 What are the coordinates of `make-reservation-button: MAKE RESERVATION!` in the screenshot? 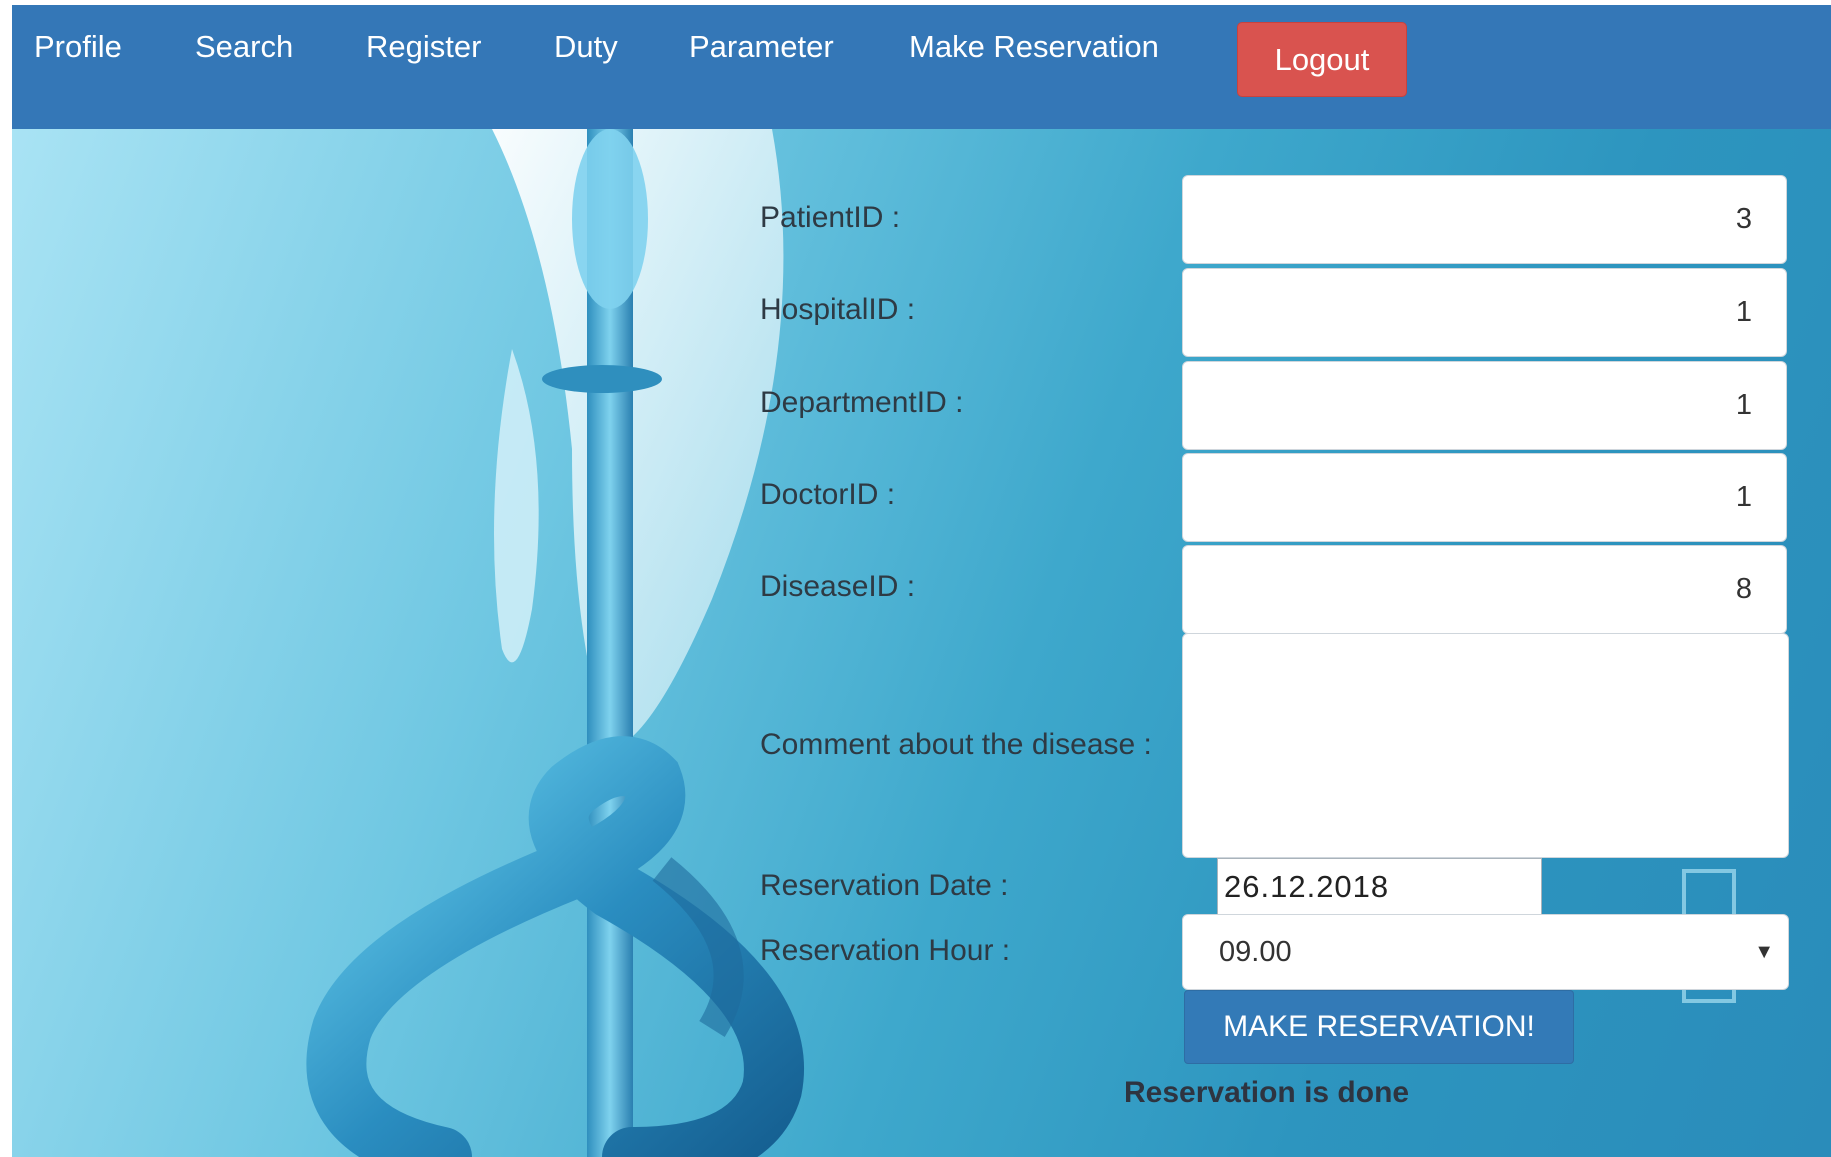 It's located at (1379, 1027).